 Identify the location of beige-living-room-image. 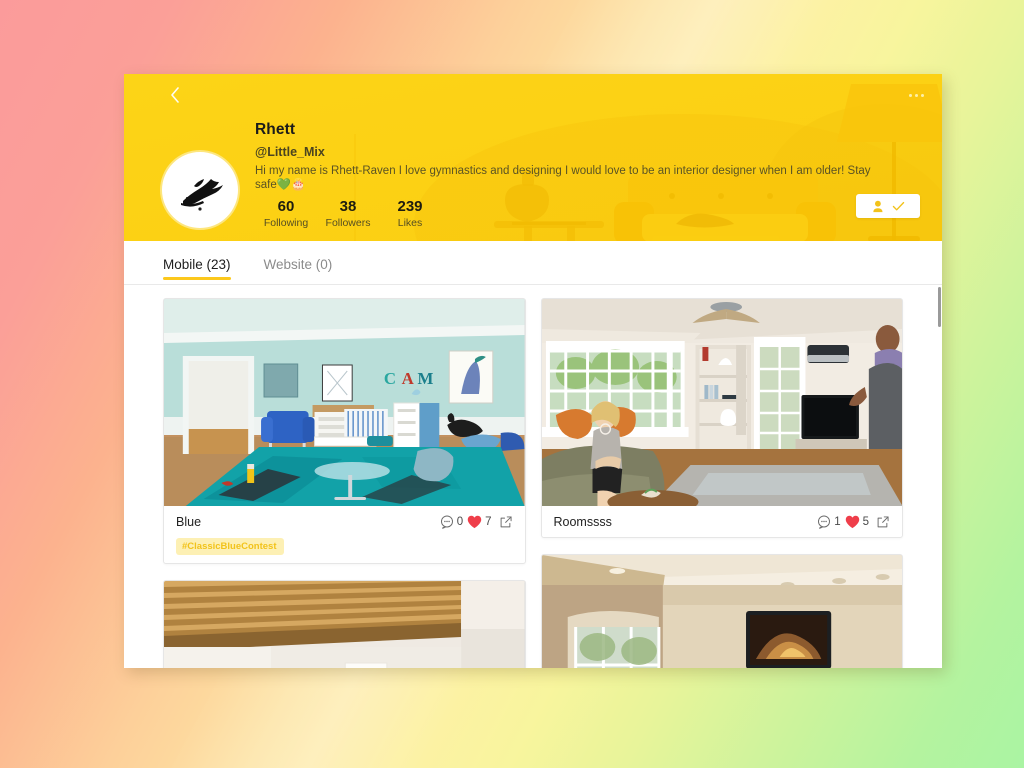
(721, 611).